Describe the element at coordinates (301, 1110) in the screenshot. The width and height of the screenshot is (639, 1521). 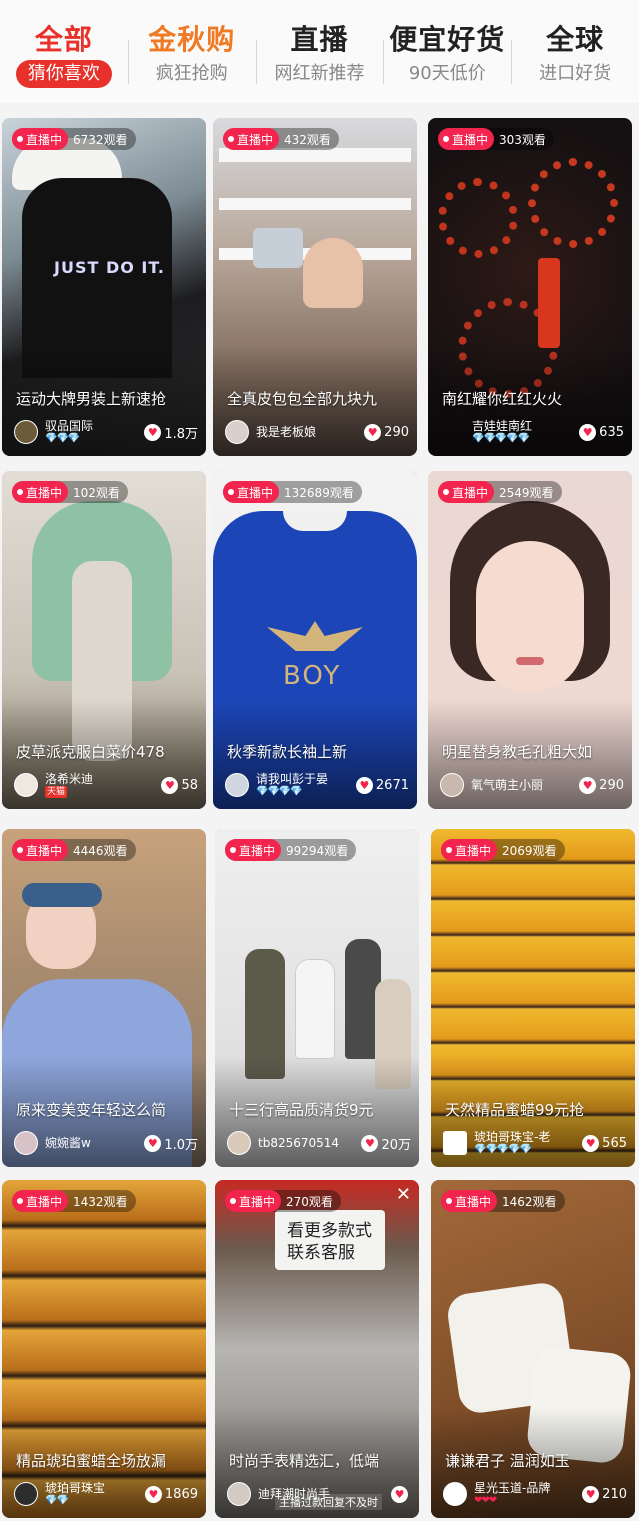
I see `stream-title: 十三行高品质清货9元` at that location.